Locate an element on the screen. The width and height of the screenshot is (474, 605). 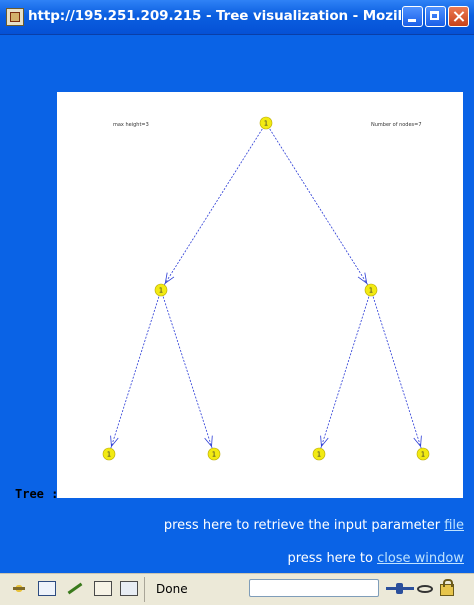
max-height-note: max height=3 is located at coordinates (131, 125).